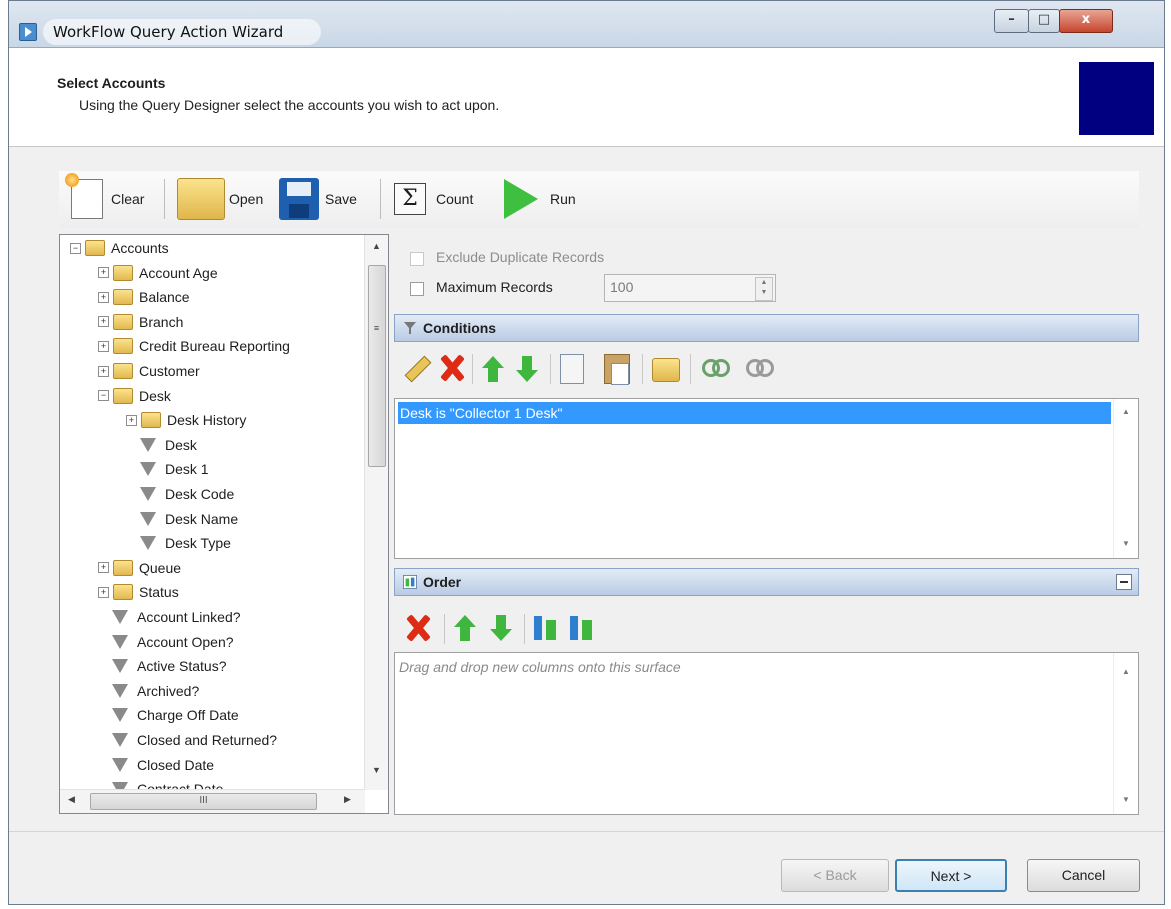 The width and height of the screenshot is (1171, 909). Describe the element at coordinates (754, 413) in the screenshot. I see `condition-row: Desk is "Collector 1 Desk"` at that location.